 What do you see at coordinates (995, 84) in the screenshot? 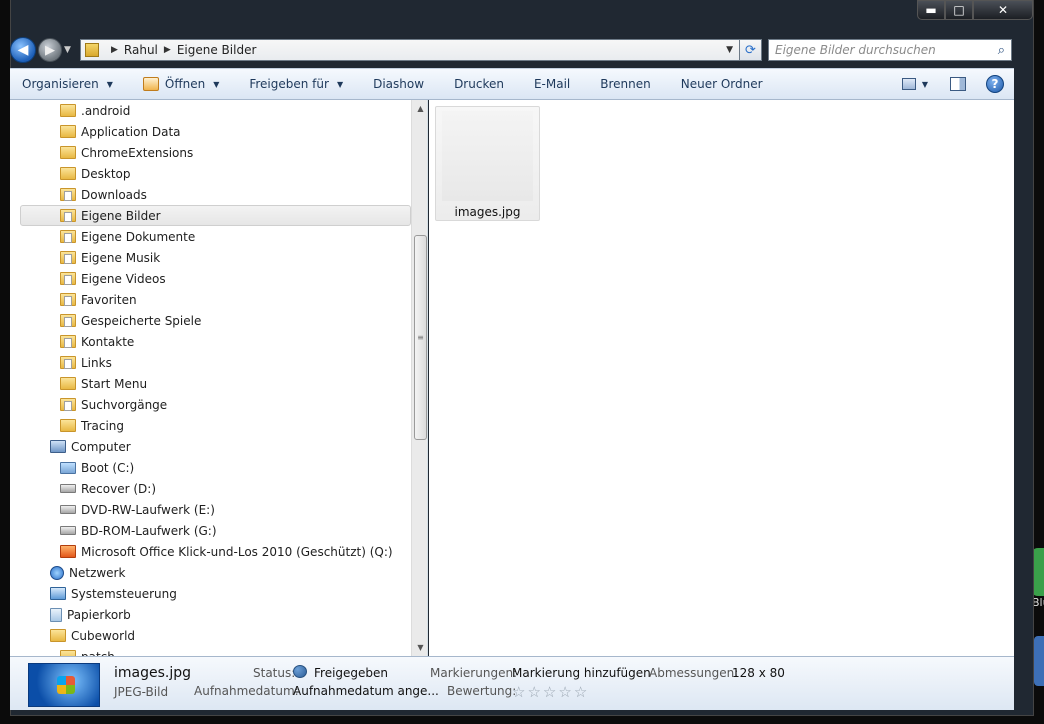
I see `help-icon: ?` at bounding box center [995, 84].